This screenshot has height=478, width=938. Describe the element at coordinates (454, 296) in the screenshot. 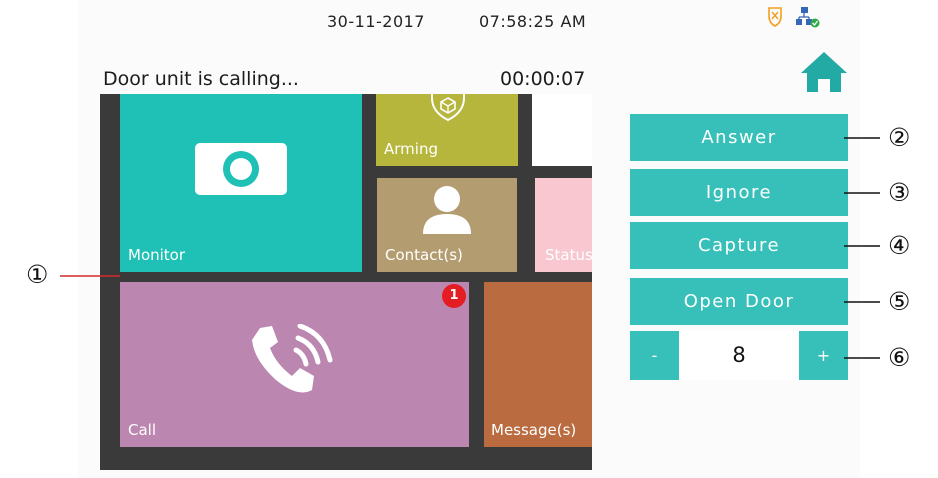

I see `call-notification-badge: 1` at that location.